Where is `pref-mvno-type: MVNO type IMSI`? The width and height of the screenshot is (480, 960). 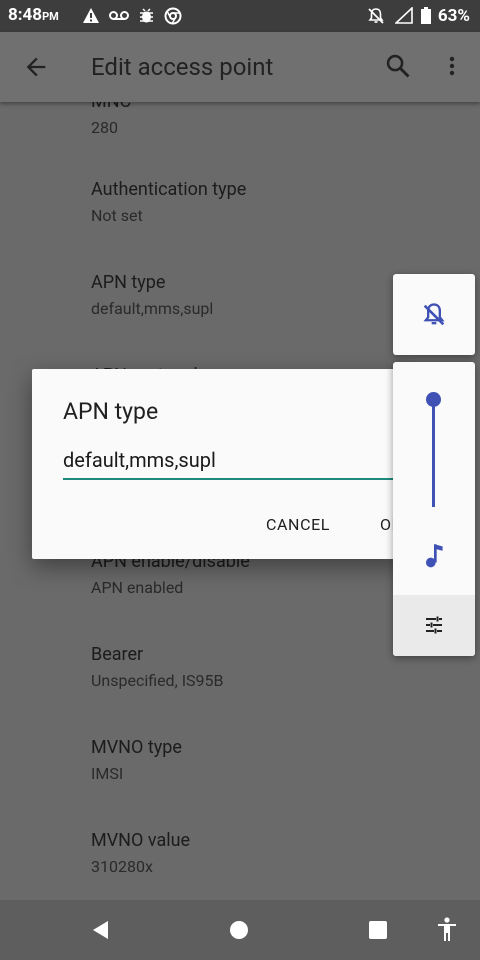
pref-mvno-type: MVNO type IMSI is located at coordinates (136, 760).